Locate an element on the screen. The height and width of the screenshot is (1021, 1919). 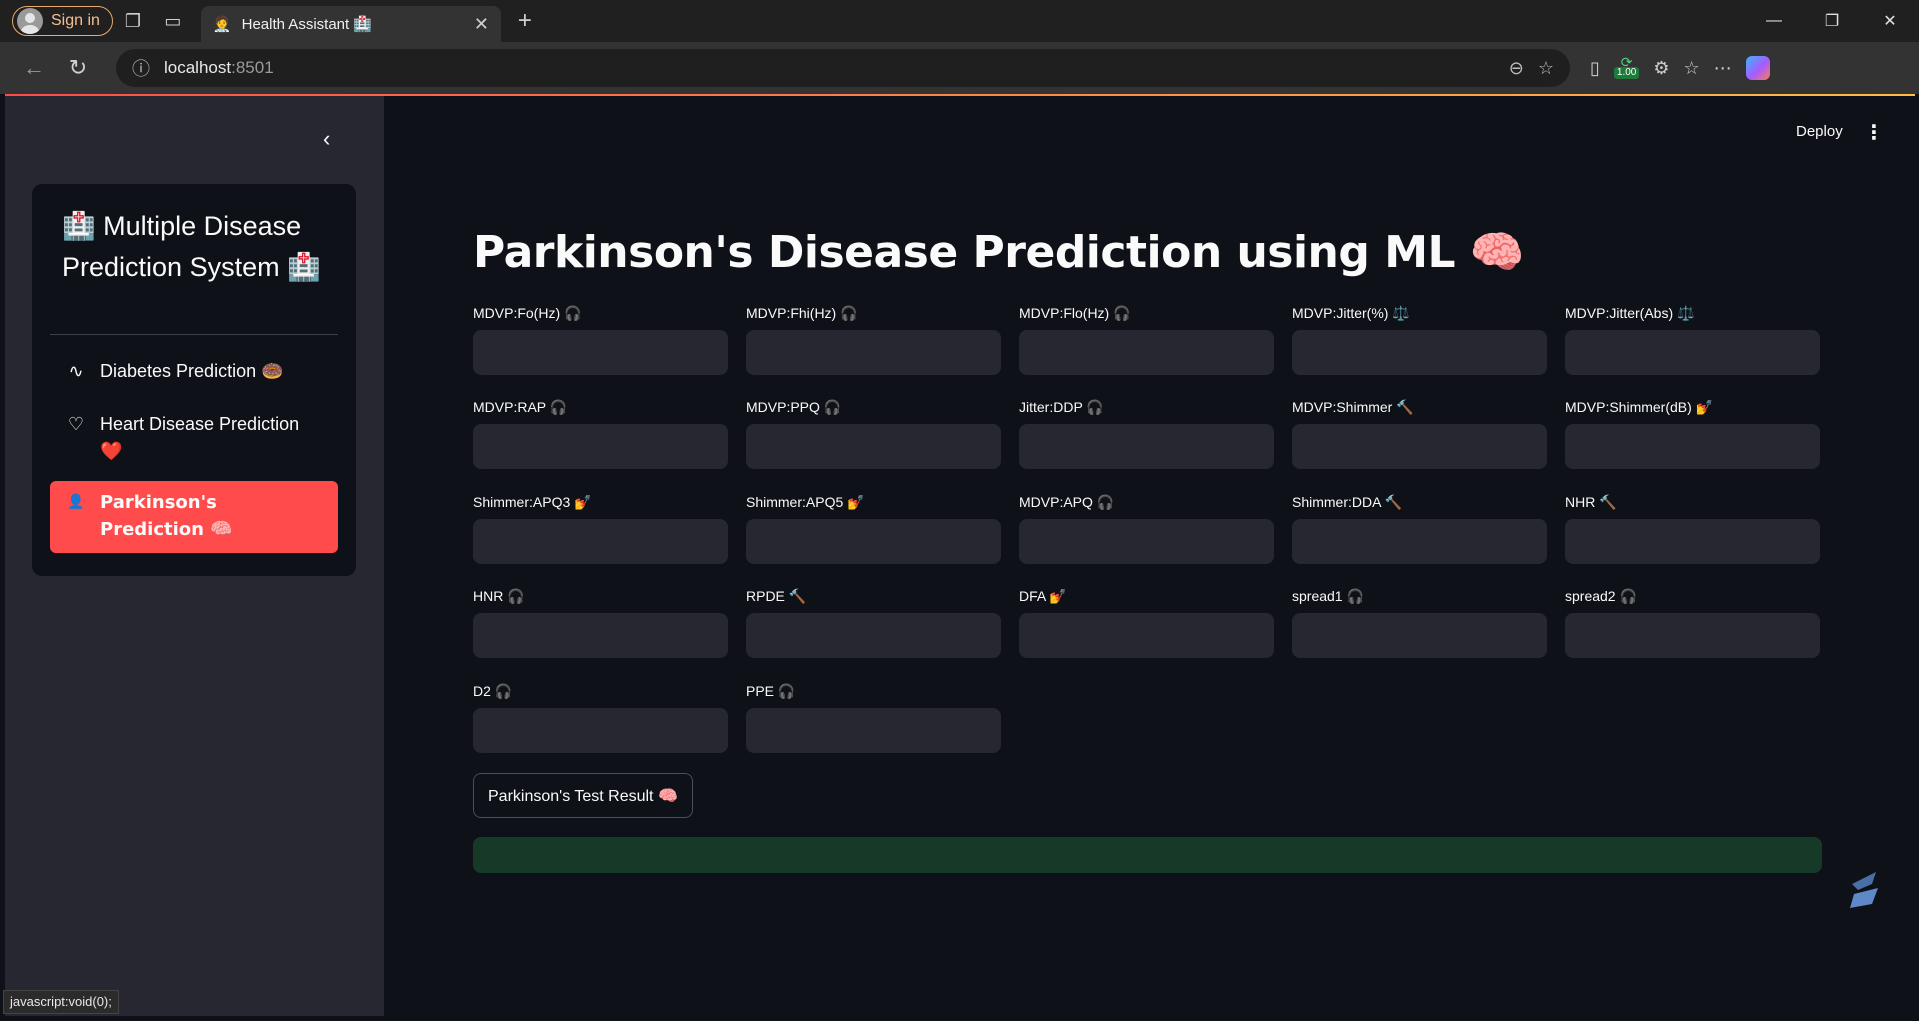
window-controls: — ❐ ✕ is located at coordinates (1832, 21).